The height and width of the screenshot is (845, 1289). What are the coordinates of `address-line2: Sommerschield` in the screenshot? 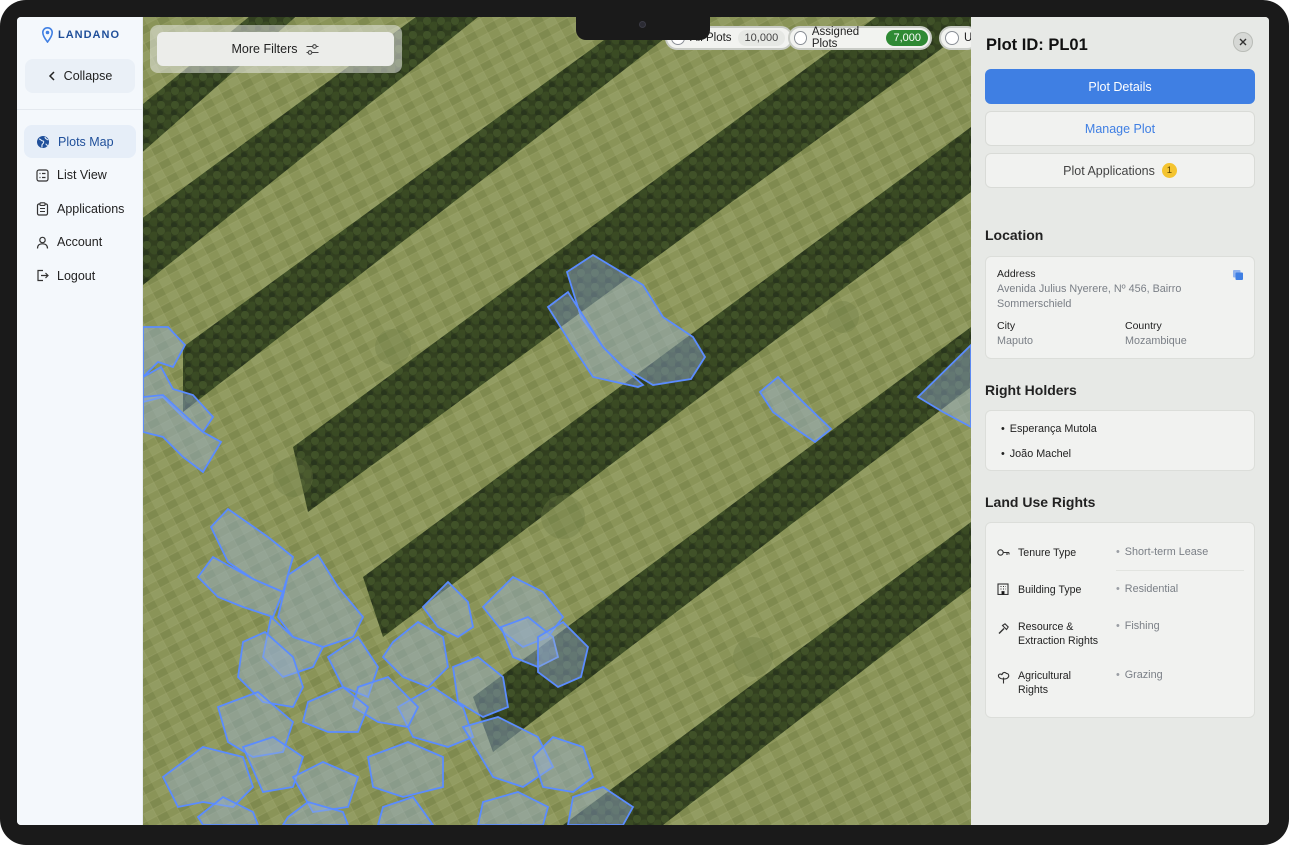 It's located at (1034, 304).